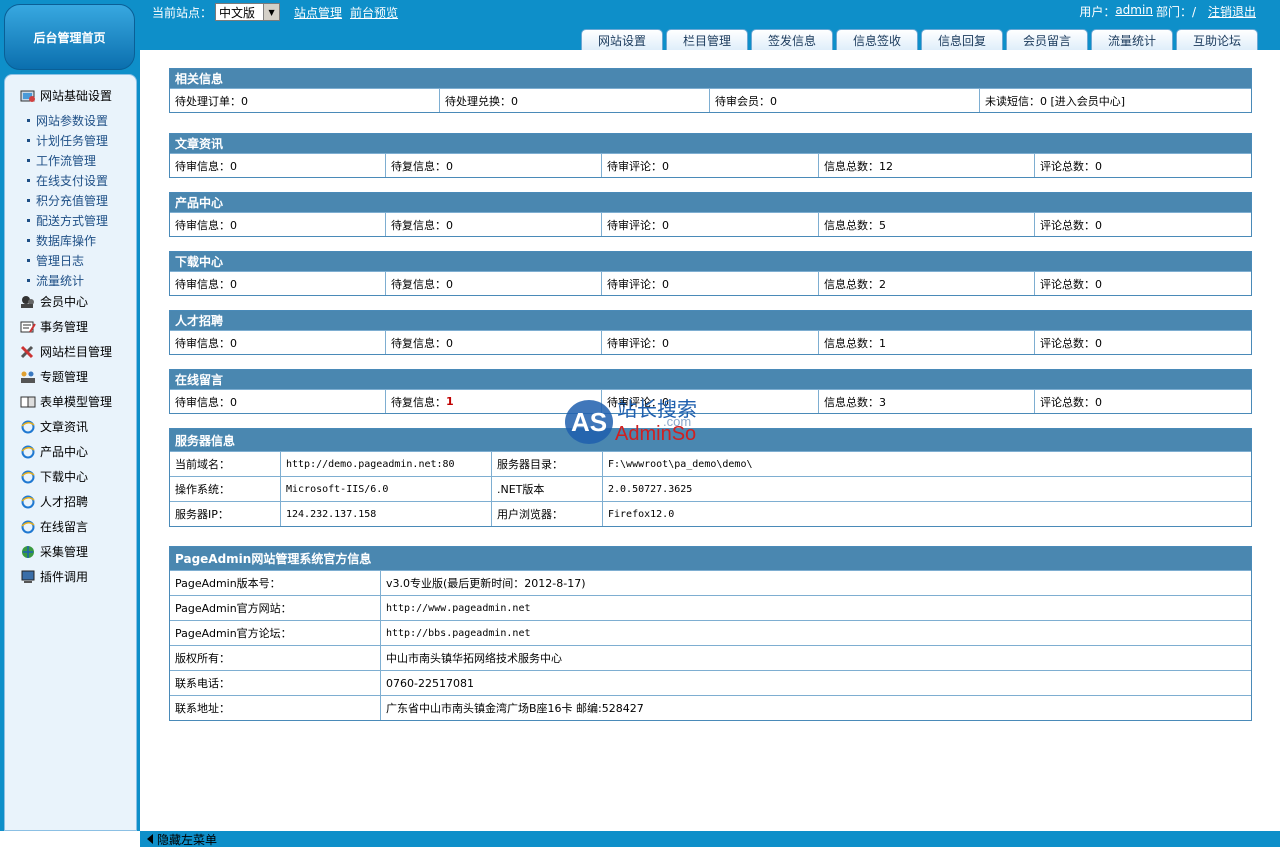  Describe the element at coordinates (69, 37) in the screenshot. I see `admin-home-button: 后台管理首页` at that location.